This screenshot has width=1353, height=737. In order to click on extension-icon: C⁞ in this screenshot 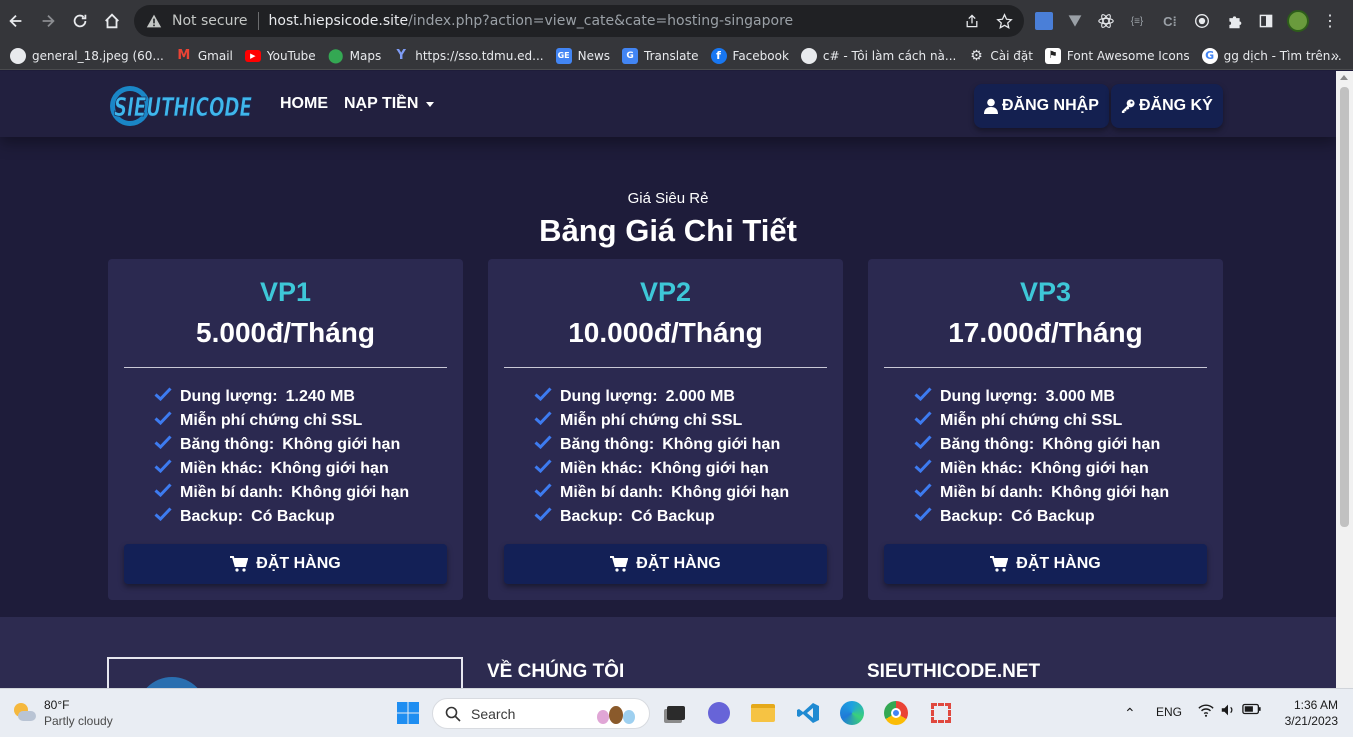, I will do `click(1170, 21)`.